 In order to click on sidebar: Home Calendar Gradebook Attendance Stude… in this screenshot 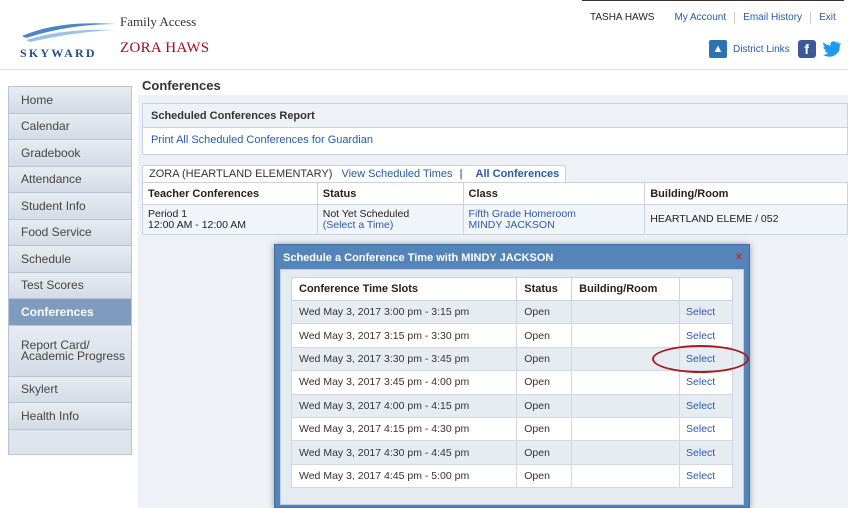, I will do `click(70, 270)`.